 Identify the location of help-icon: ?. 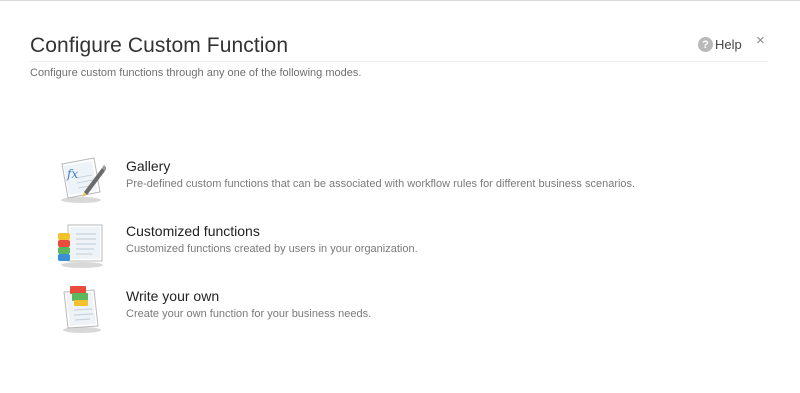
(705, 44).